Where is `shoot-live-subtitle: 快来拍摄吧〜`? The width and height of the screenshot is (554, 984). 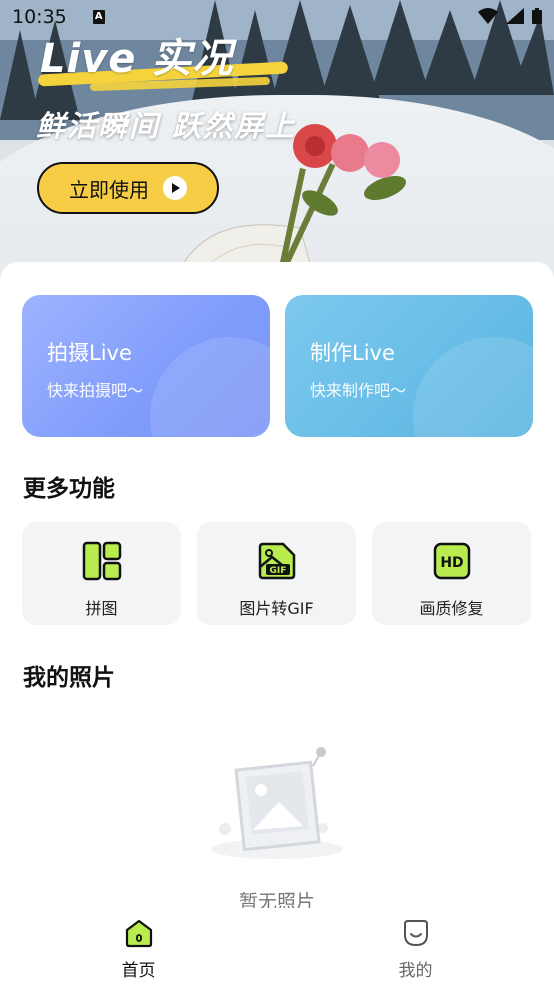
shoot-live-subtitle: 快来拍摄吧〜 is located at coordinates (95, 390).